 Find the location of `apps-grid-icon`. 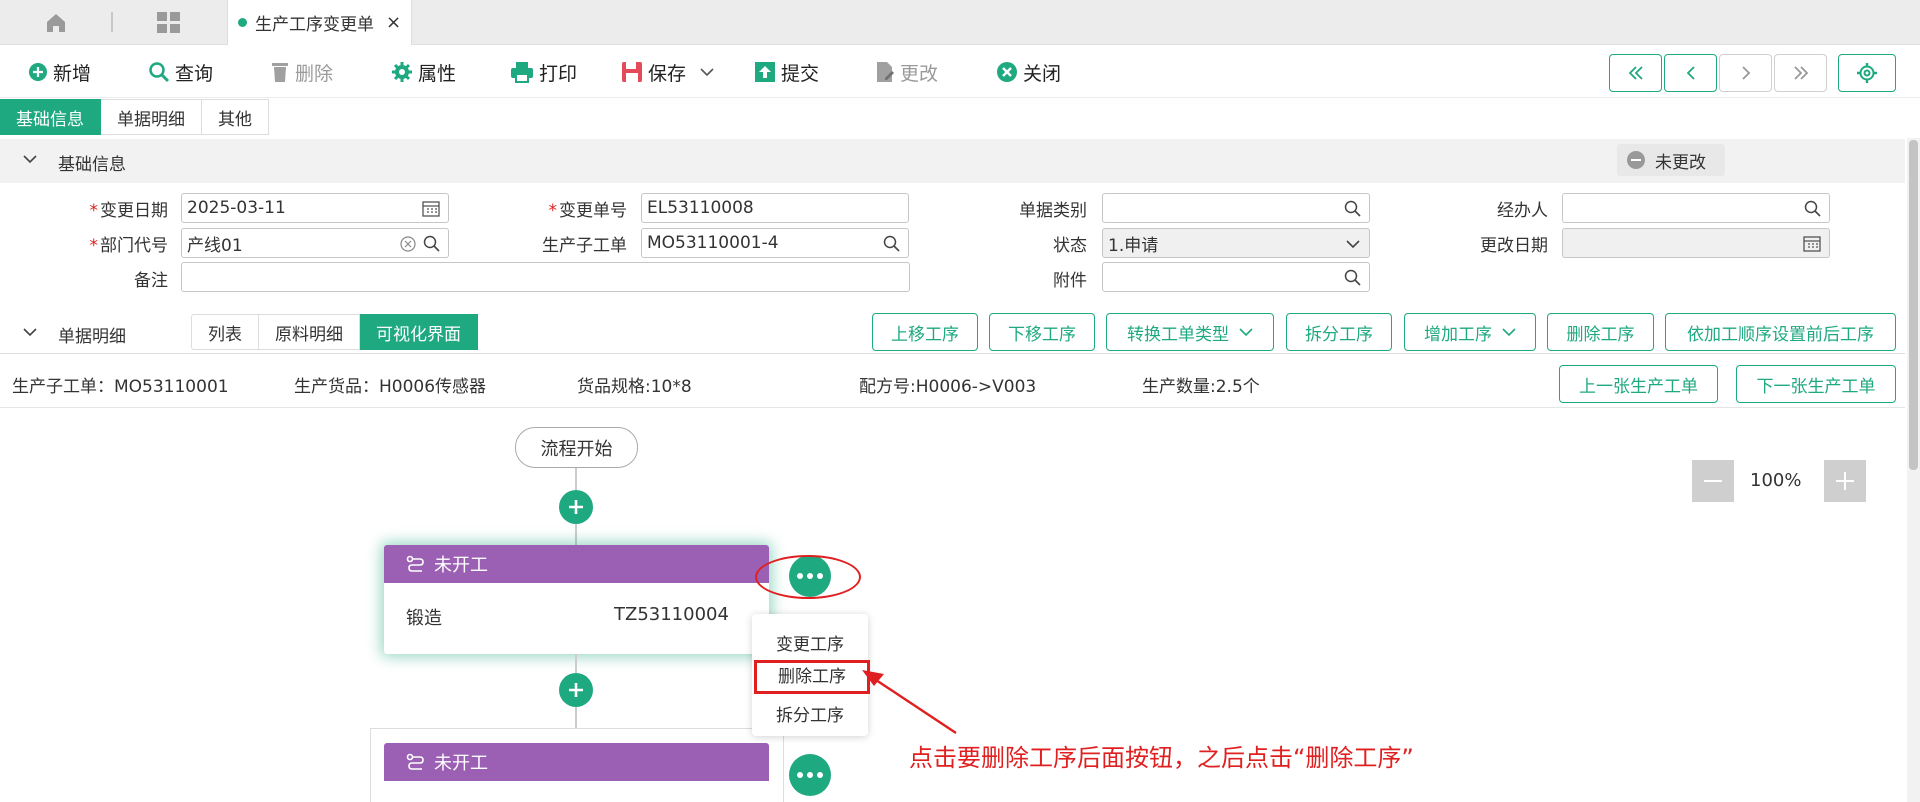

apps-grid-icon is located at coordinates (169, 23).